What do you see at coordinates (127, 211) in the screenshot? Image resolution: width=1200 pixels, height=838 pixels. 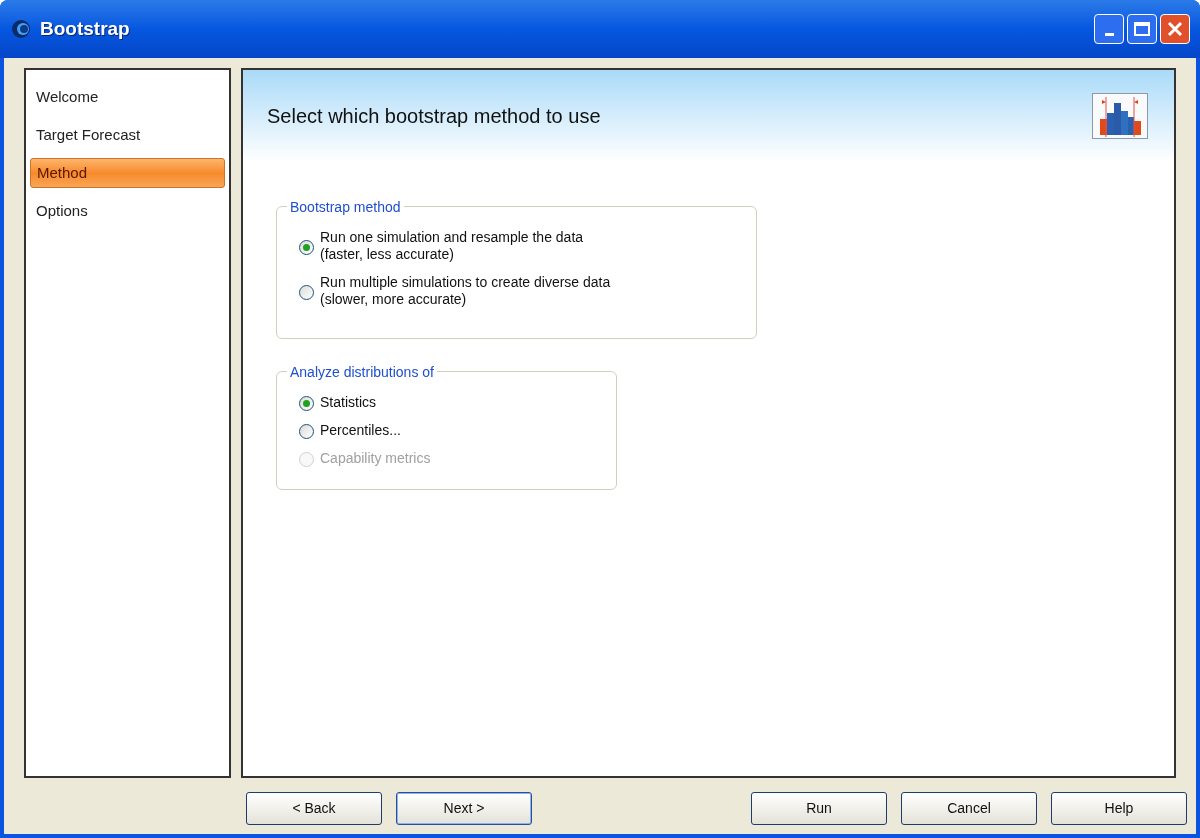 I see `sidebar-item: Options` at bounding box center [127, 211].